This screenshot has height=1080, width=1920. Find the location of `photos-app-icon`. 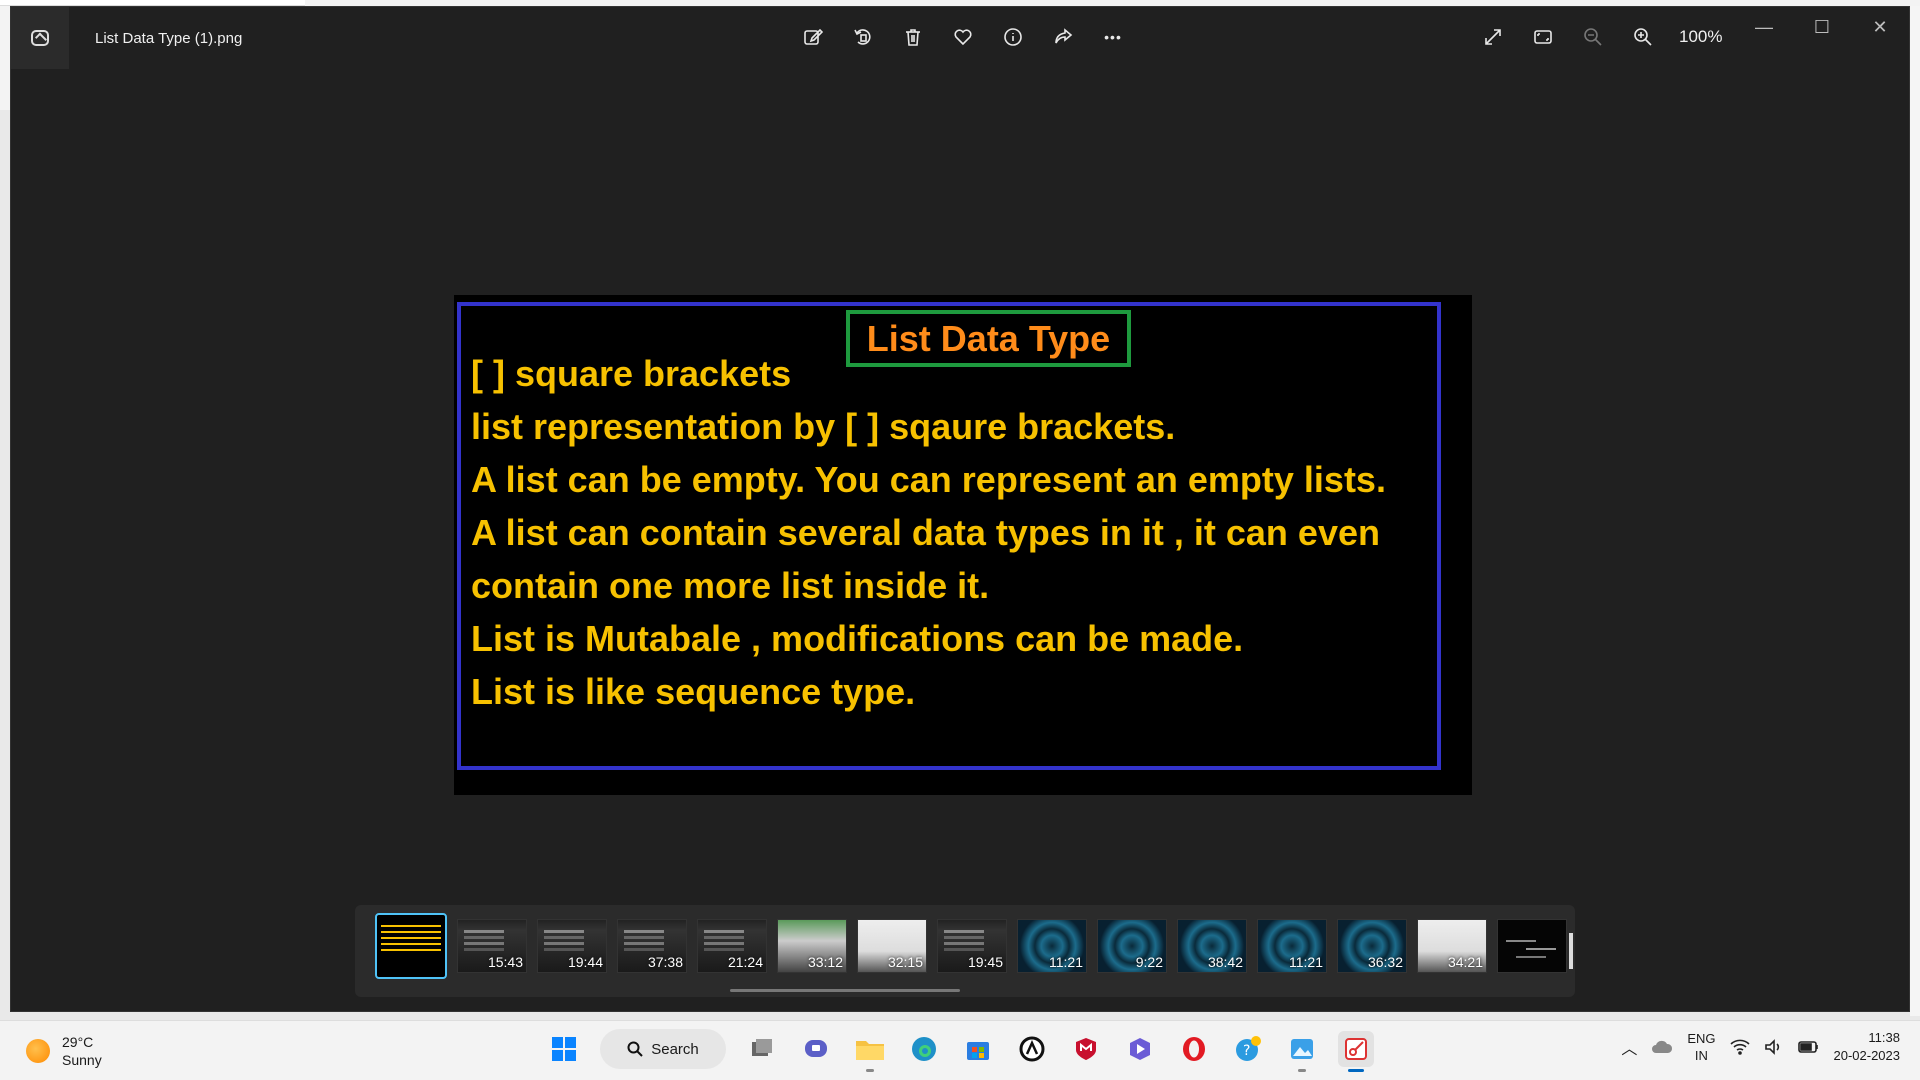

photos-app-icon is located at coordinates (40, 38).